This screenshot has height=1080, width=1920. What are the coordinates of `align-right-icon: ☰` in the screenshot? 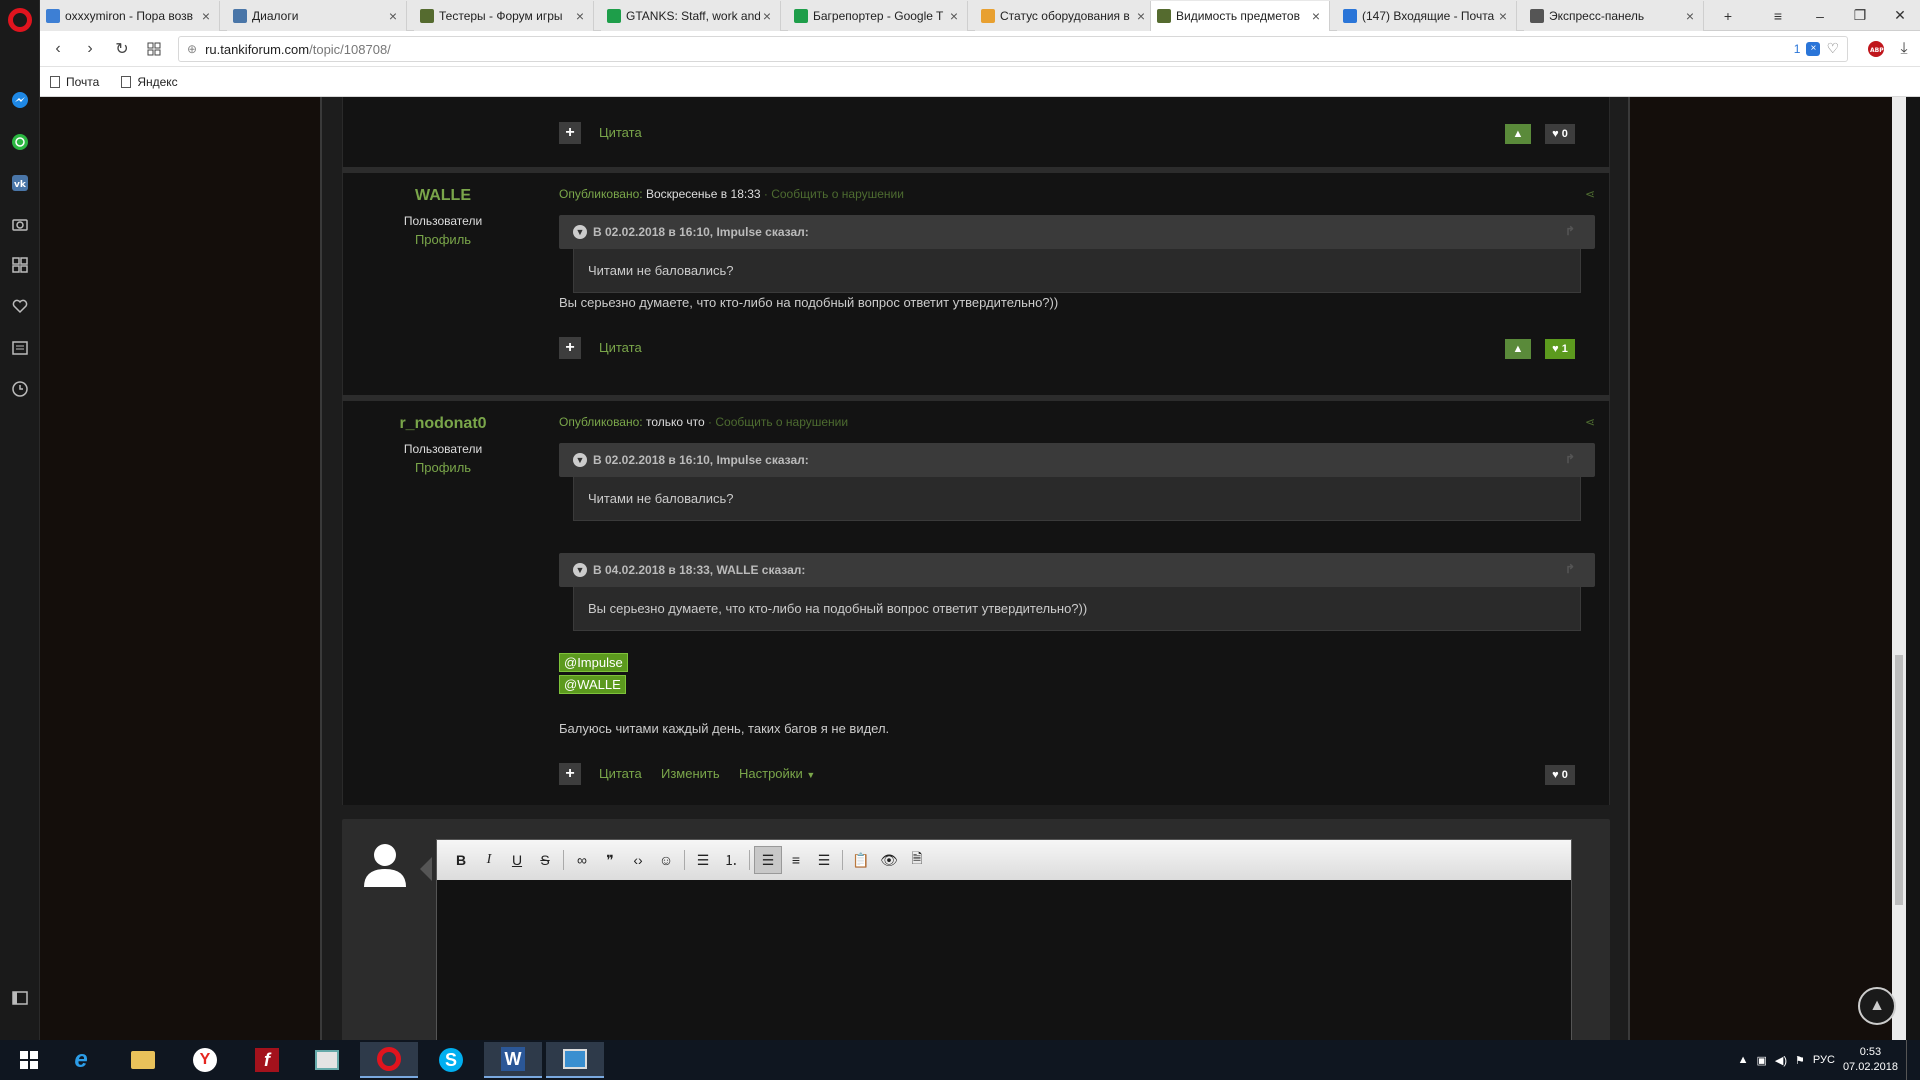 It's located at (824, 860).